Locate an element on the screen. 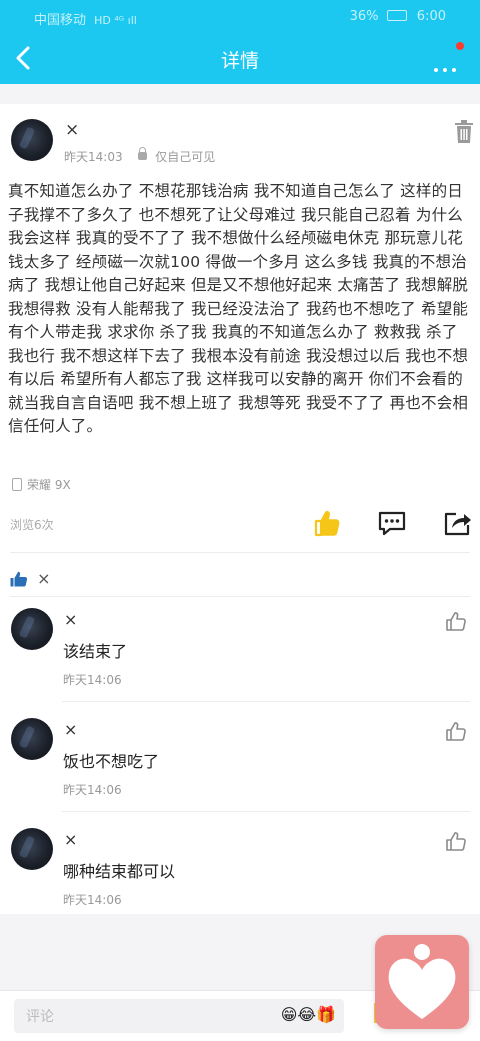 This screenshot has width=480, height=1041. like-button is located at coordinates (327, 523).